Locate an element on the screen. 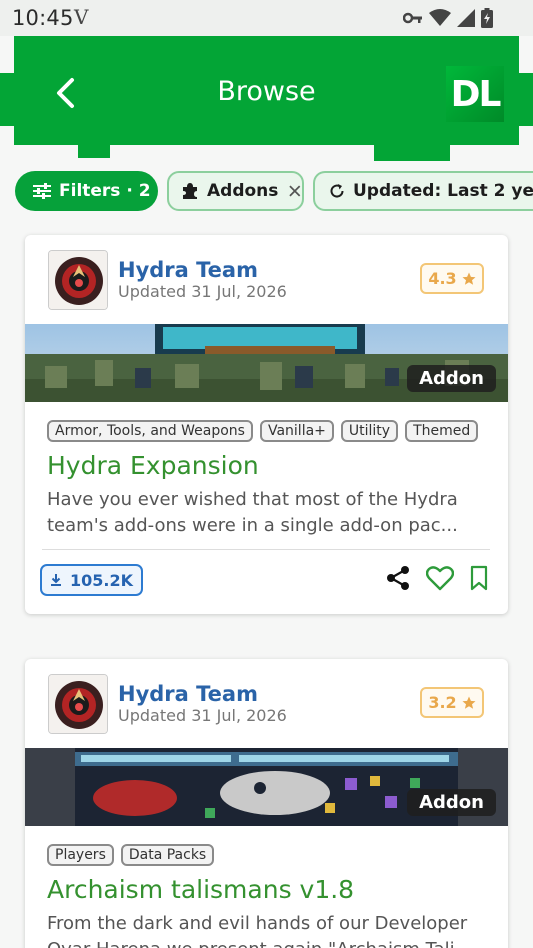 Image resolution: width=533 pixels, height=948 pixels. vpn-key-icon is located at coordinates (412, 18).